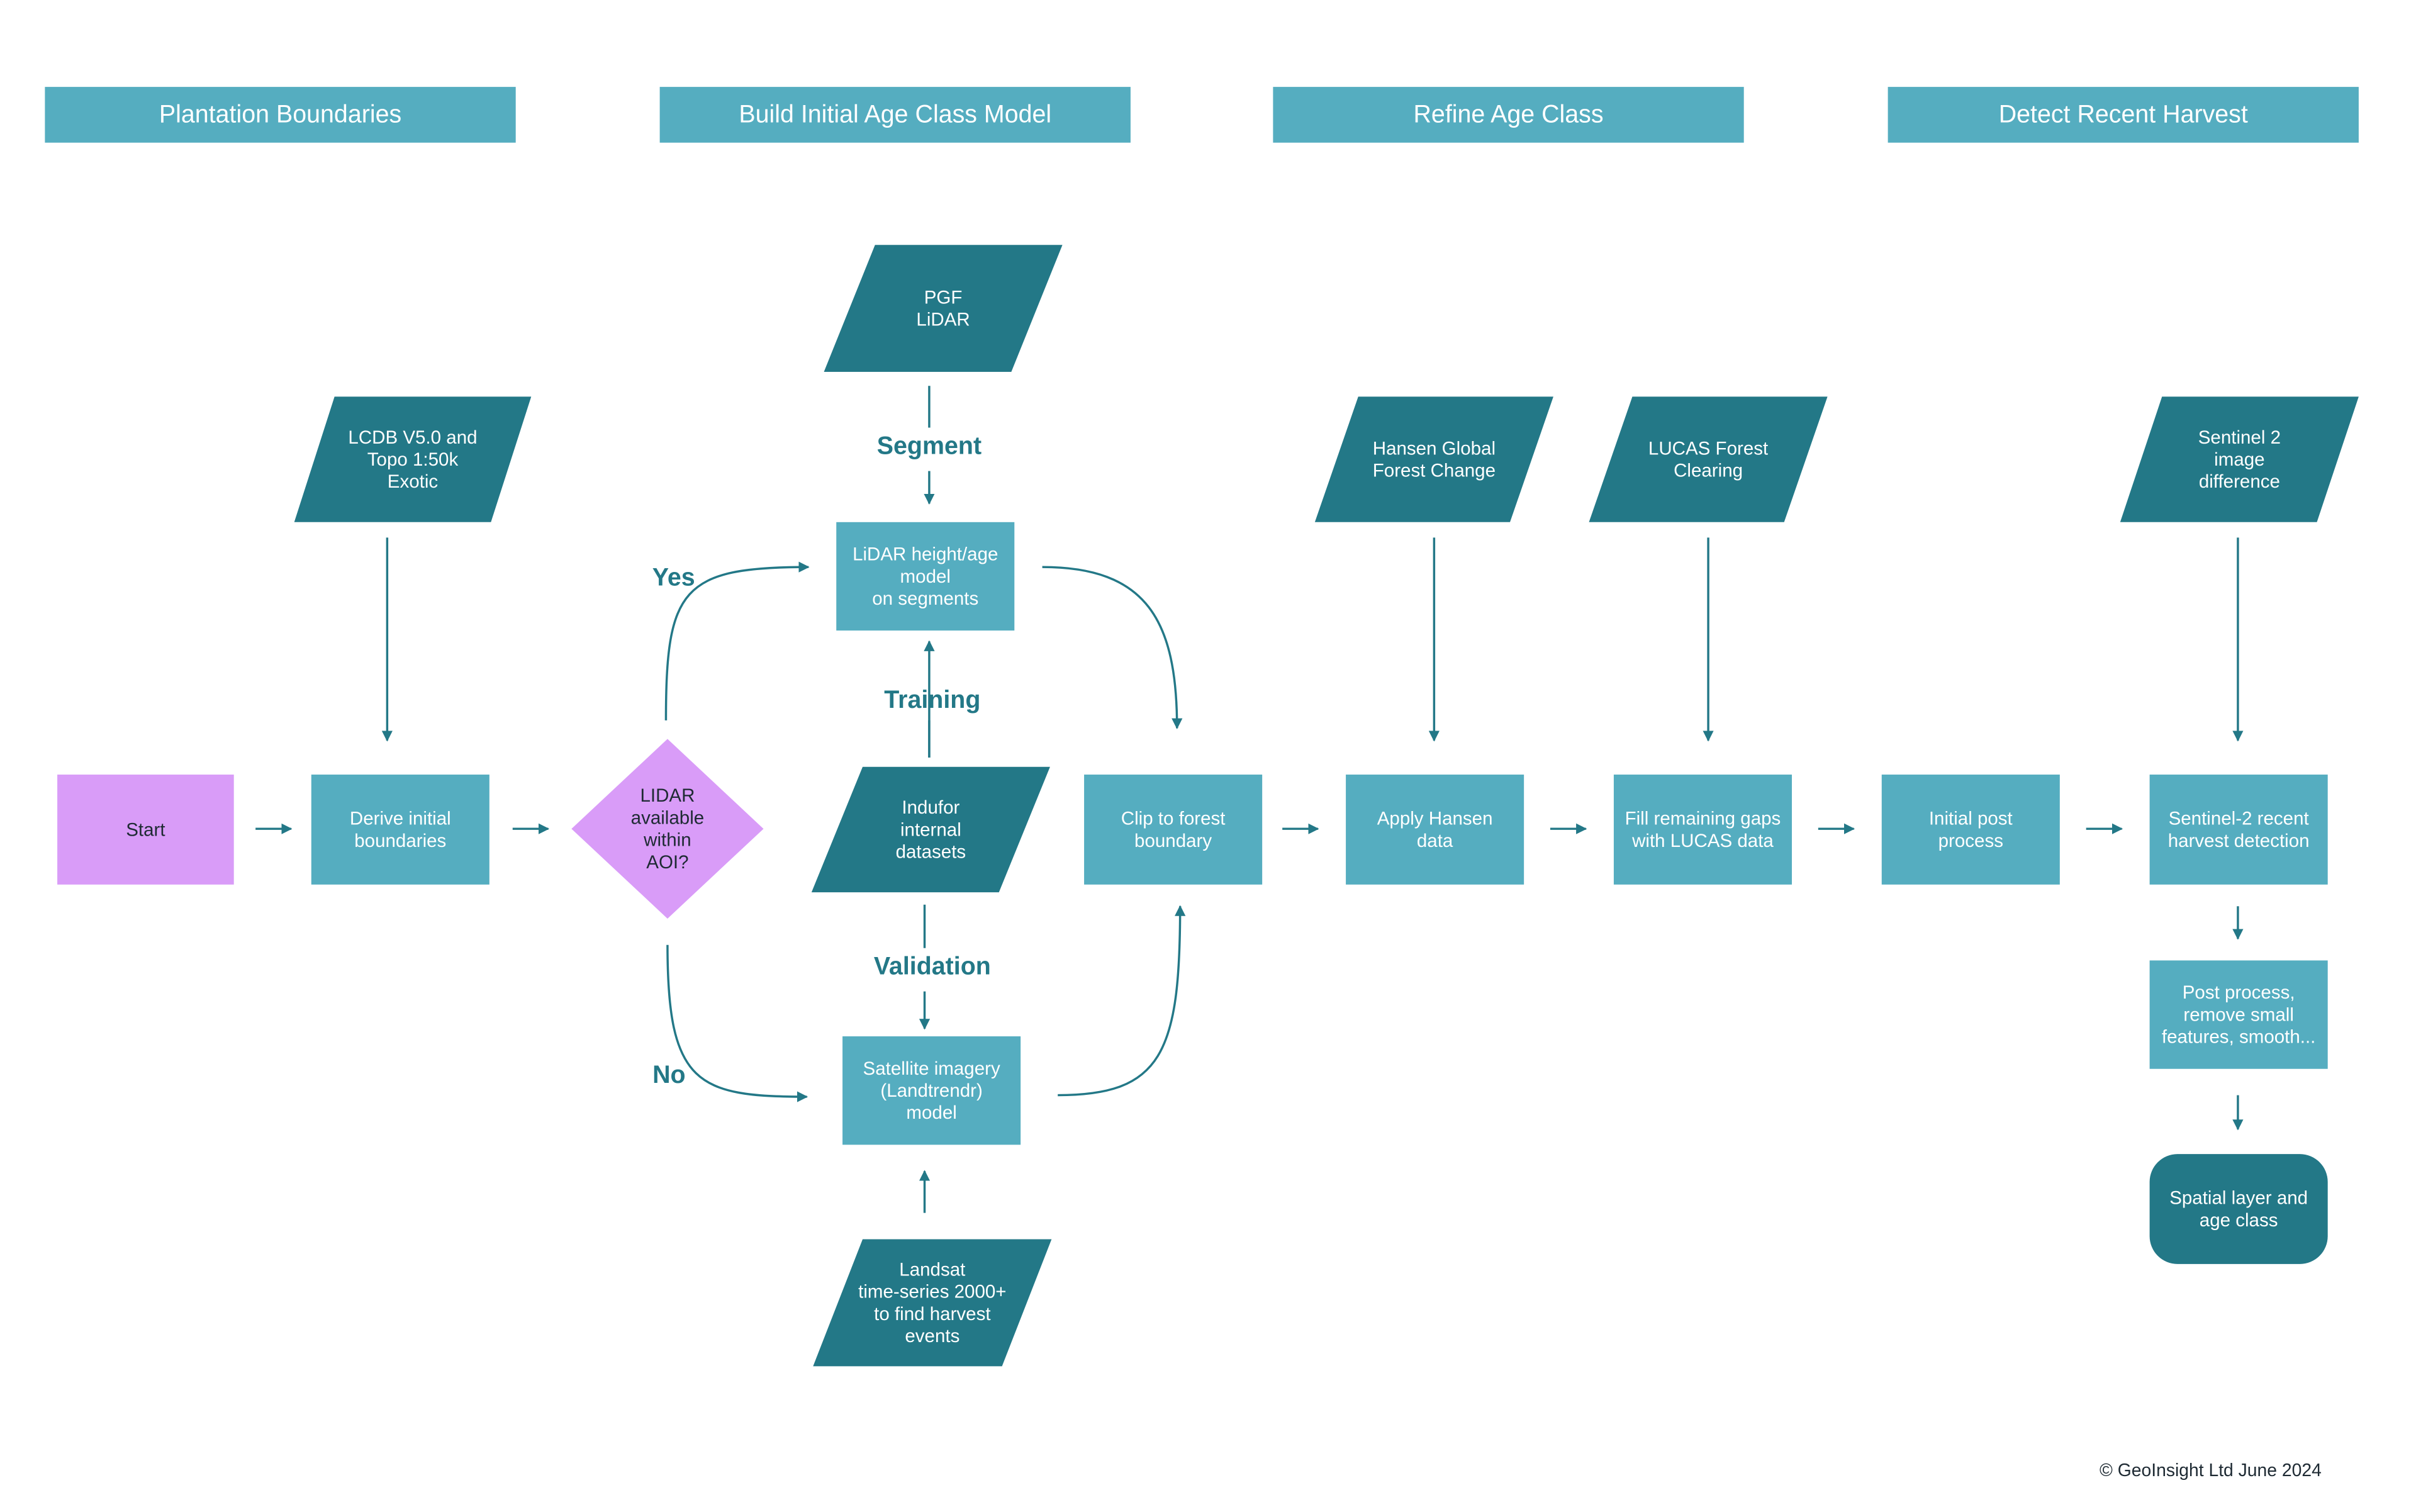 The width and height of the screenshot is (2416, 1512). What do you see at coordinates (925, 598) in the screenshot?
I see `node-label: on segments` at bounding box center [925, 598].